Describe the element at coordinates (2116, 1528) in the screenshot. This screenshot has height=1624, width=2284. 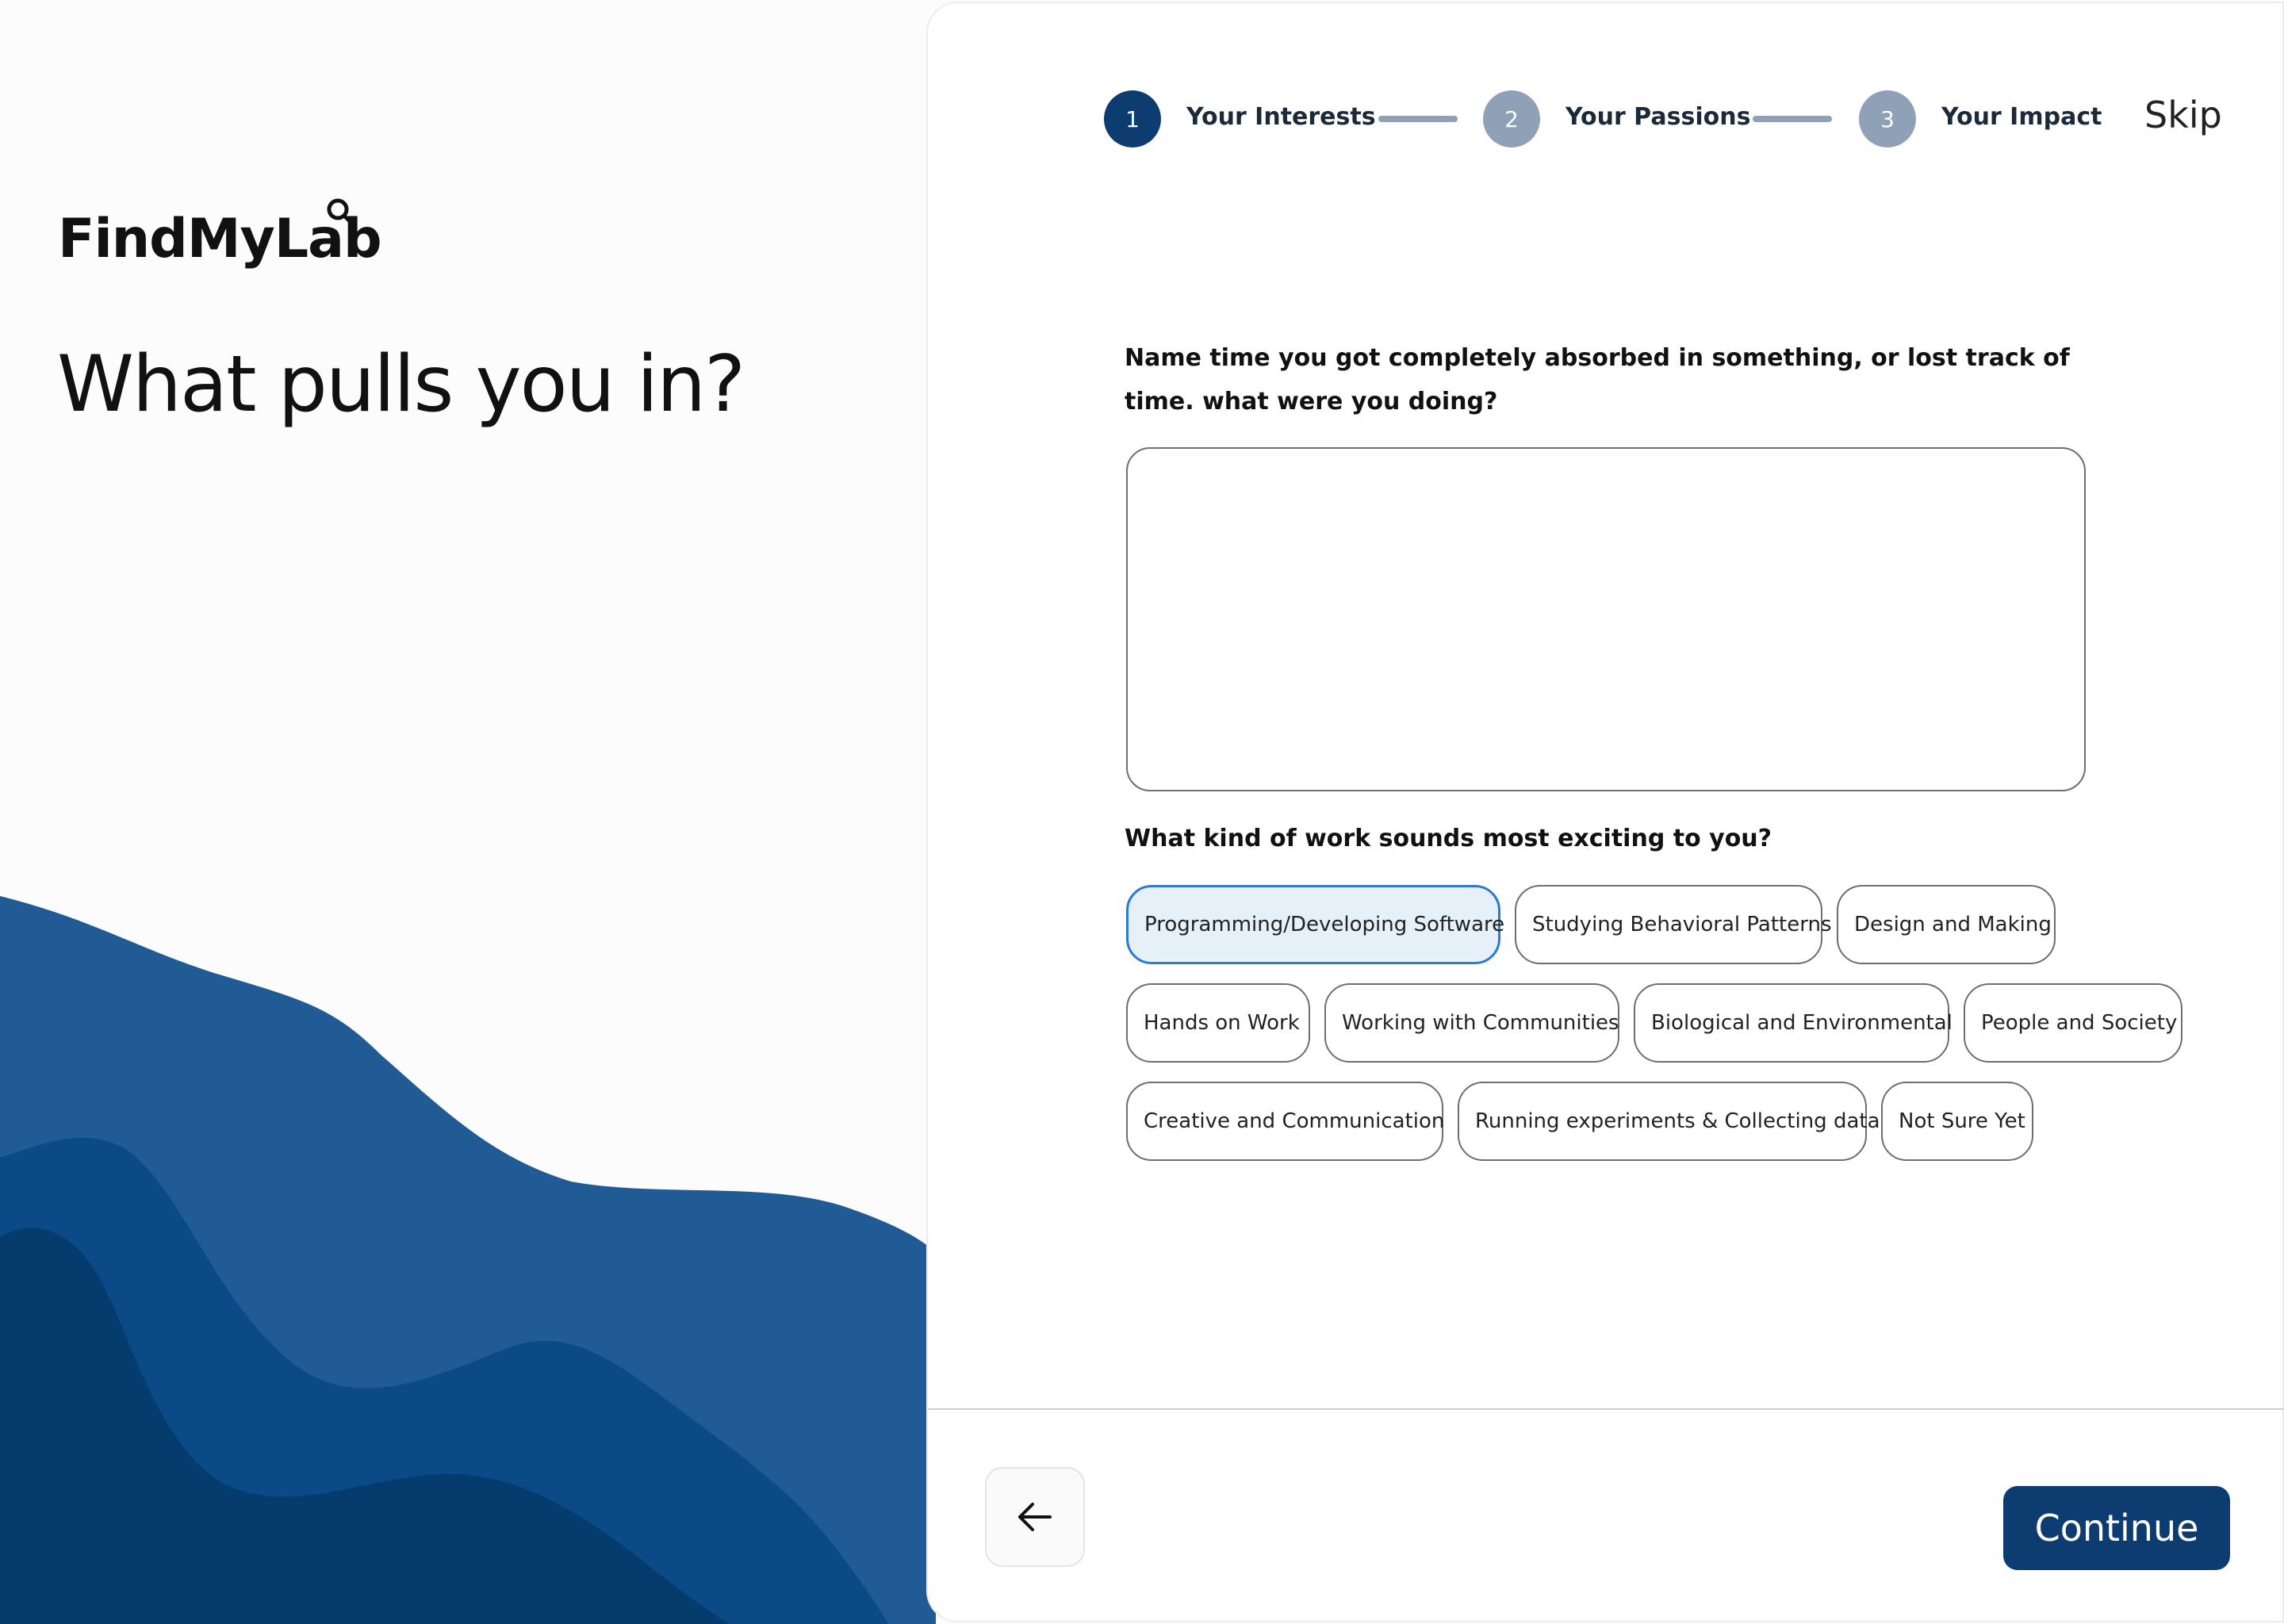
I see `continue-button: Continue` at that location.